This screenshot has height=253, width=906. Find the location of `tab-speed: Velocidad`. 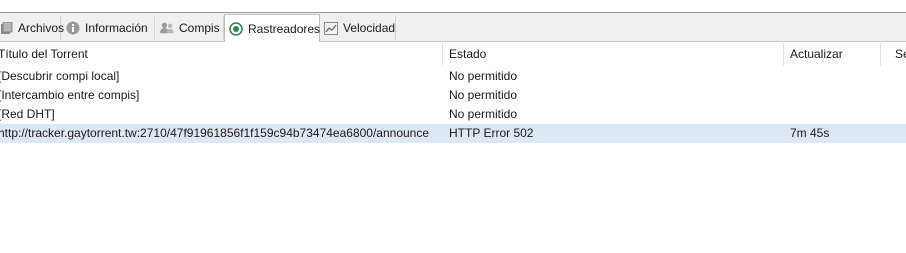

tab-speed: Velocidad is located at coordinates (358, 28).